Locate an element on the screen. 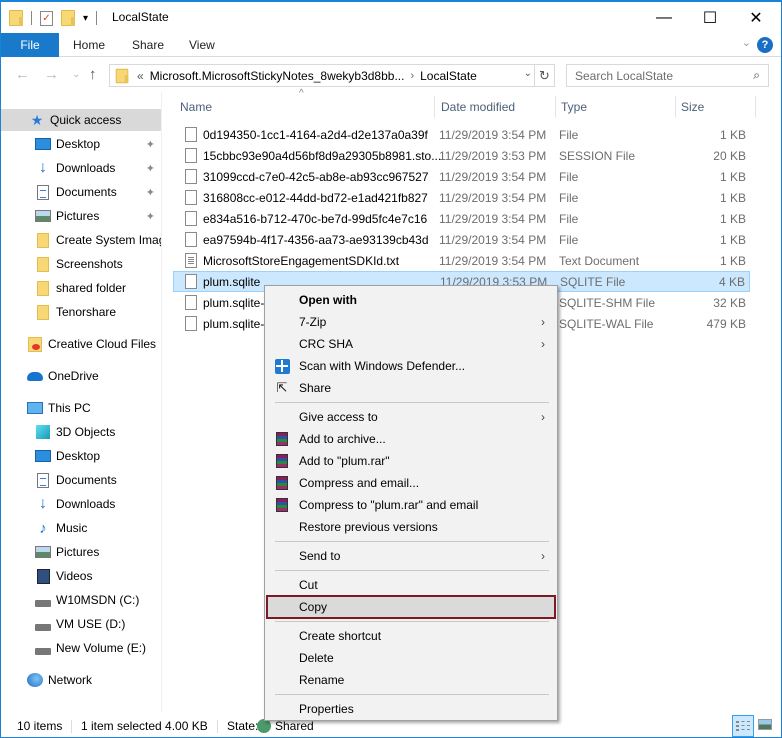 This screenshot has height=738, width=782. sidebar-item-create-system-image: Create System Imag is located at coordinates (81, 240).